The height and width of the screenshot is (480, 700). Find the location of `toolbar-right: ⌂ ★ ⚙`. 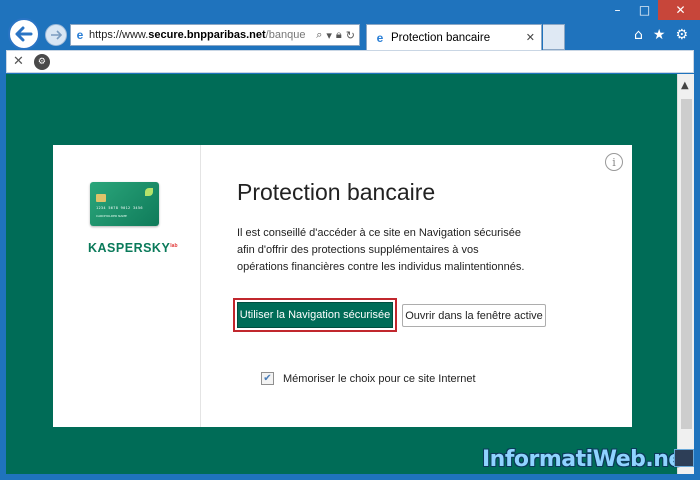

toolbar-right: ⌂ ★ ⚙ is located at coordinates (661, 35).